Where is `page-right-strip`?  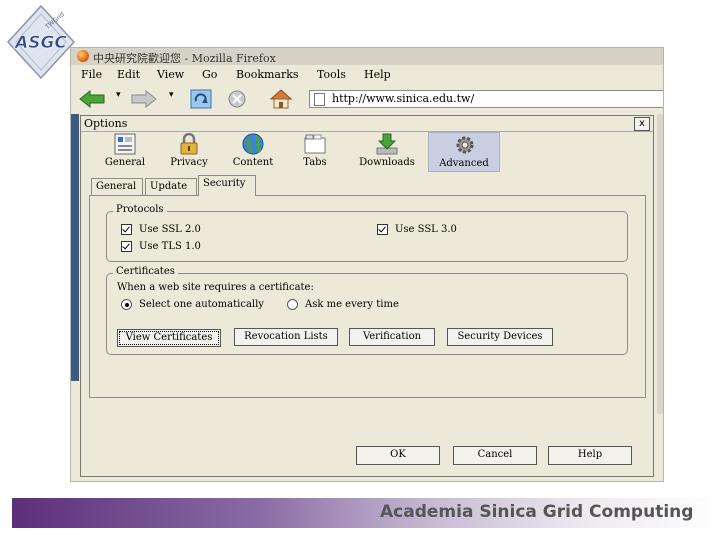
page-right-strip is located at coordinates (660, 264).